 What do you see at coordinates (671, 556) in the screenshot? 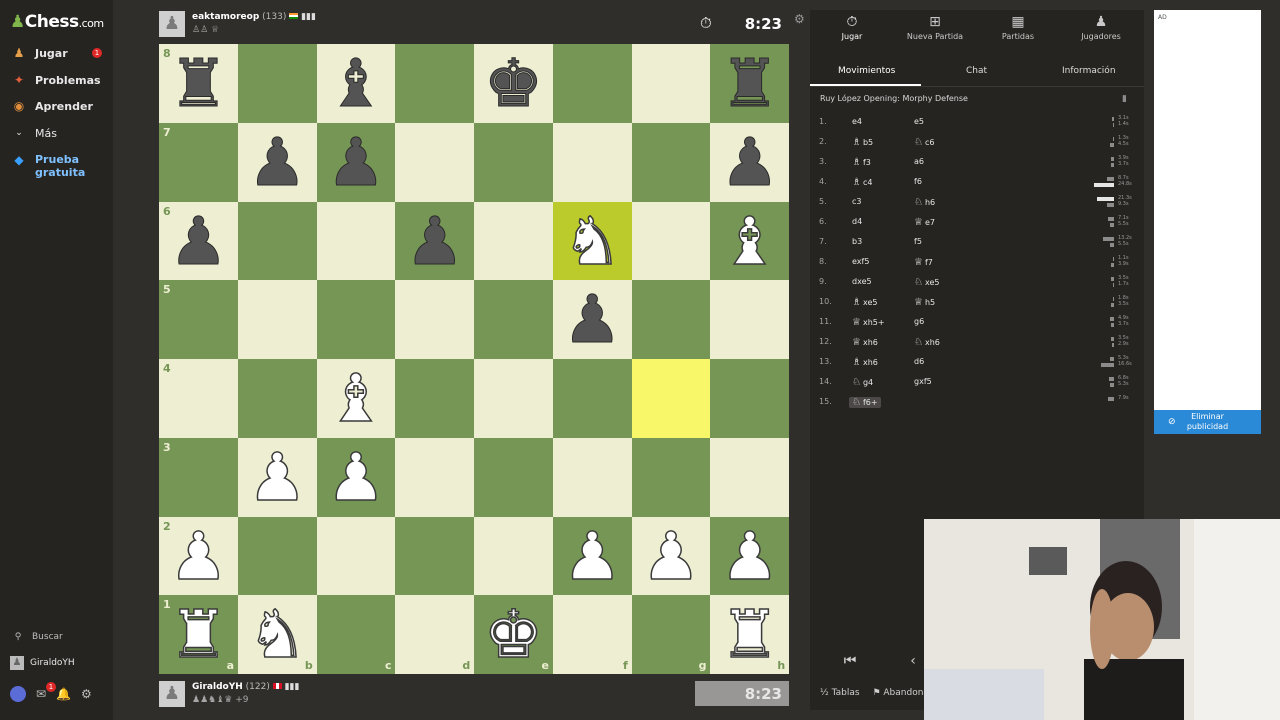
I see `square-g2: ♟` at bounding box center [671, 556].